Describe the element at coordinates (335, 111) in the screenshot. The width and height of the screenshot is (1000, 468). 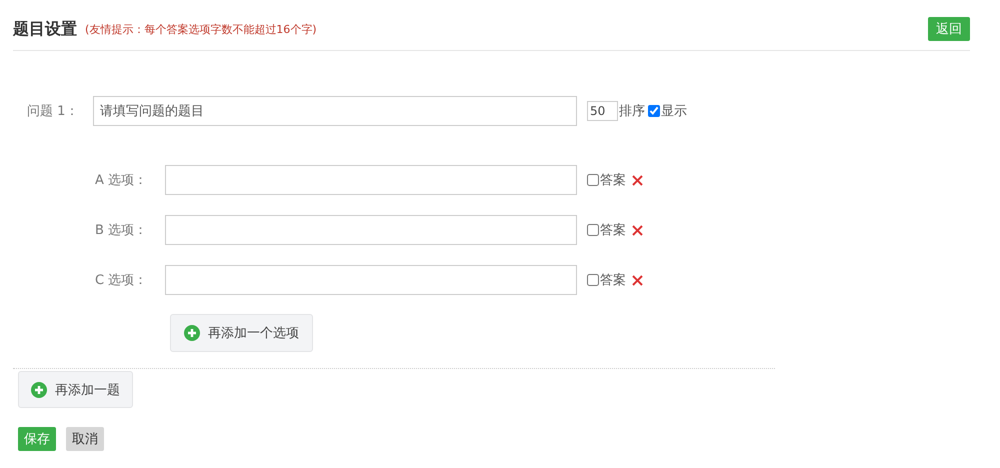
I see `question-field: 请填写问题的题目` at that location.